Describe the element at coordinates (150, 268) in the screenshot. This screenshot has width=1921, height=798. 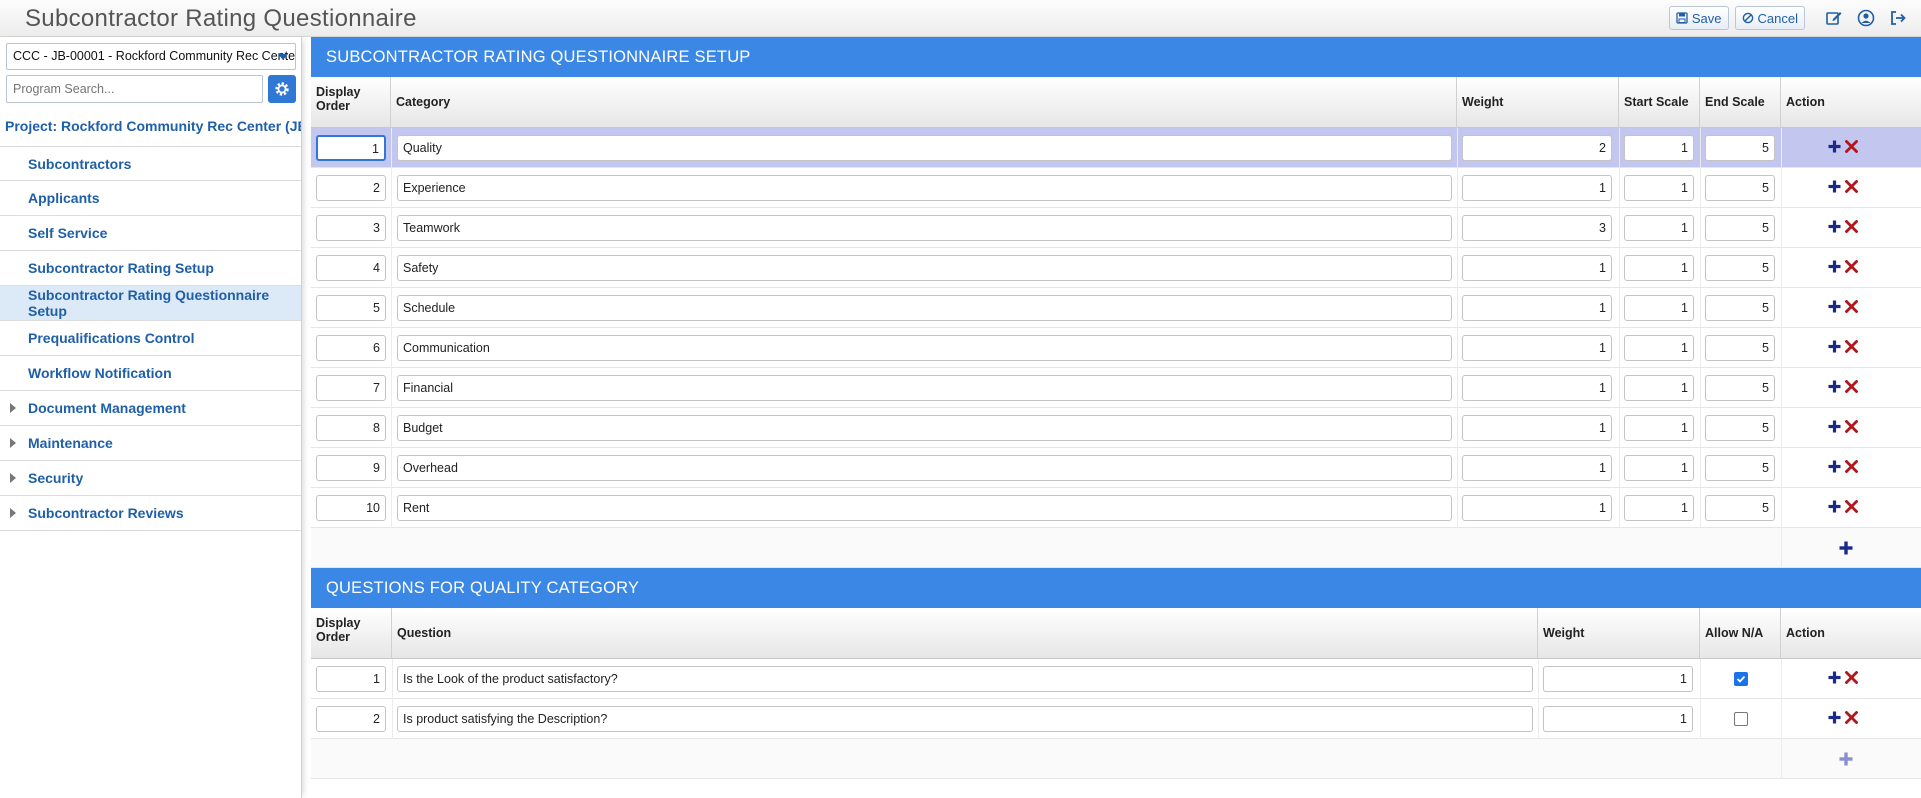
I see `sidebar-item-subcontractor-rating-setup: Subcontractor Rating Setup` at that location.